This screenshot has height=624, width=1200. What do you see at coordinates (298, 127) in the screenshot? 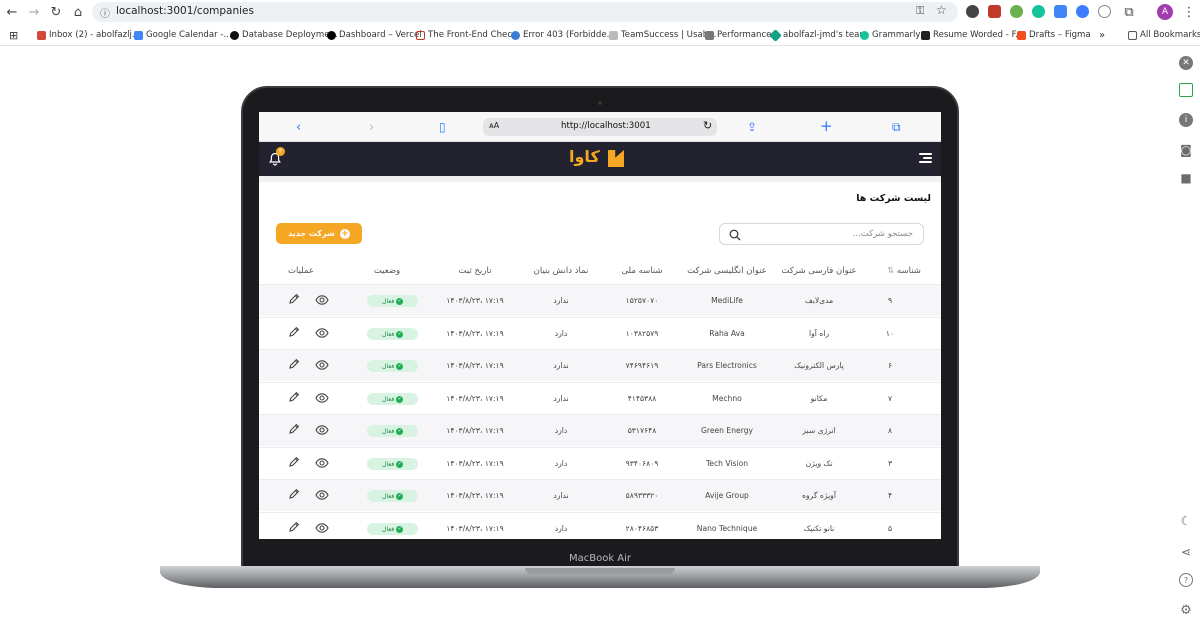
I see `back-icon: ‹` at bounding box center [298, 127].